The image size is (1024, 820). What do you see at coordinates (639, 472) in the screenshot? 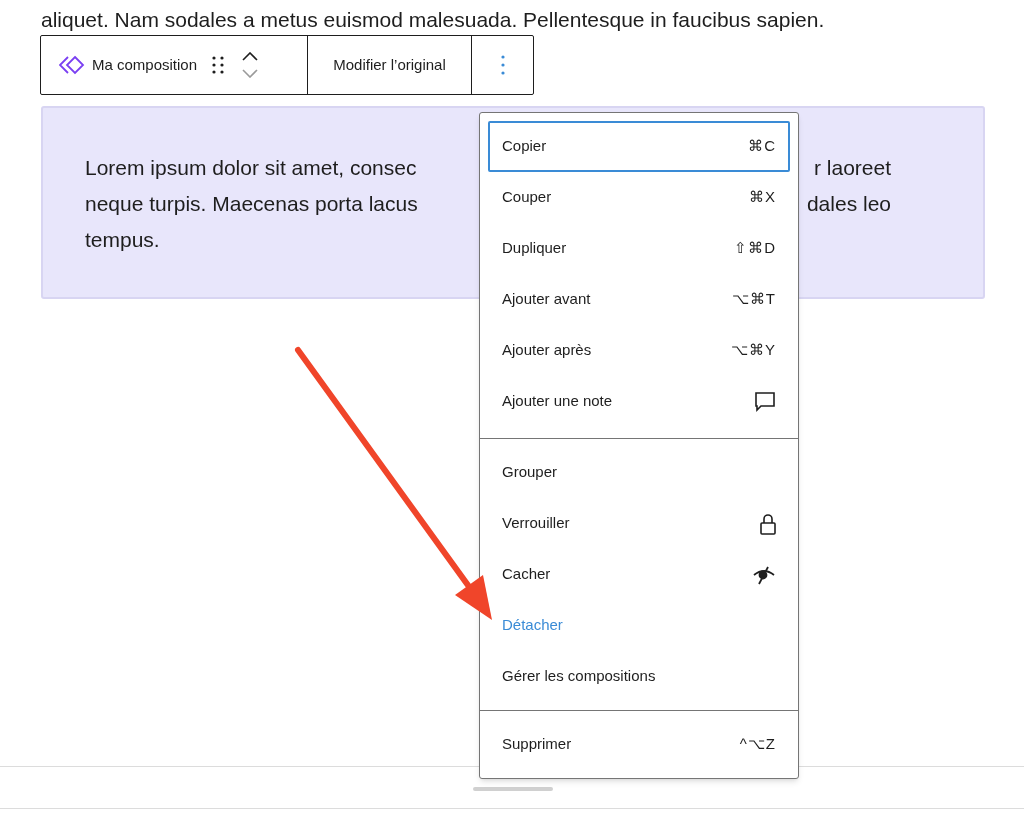
I see `menu-item: Grouper` at bounding box center [639, 472].